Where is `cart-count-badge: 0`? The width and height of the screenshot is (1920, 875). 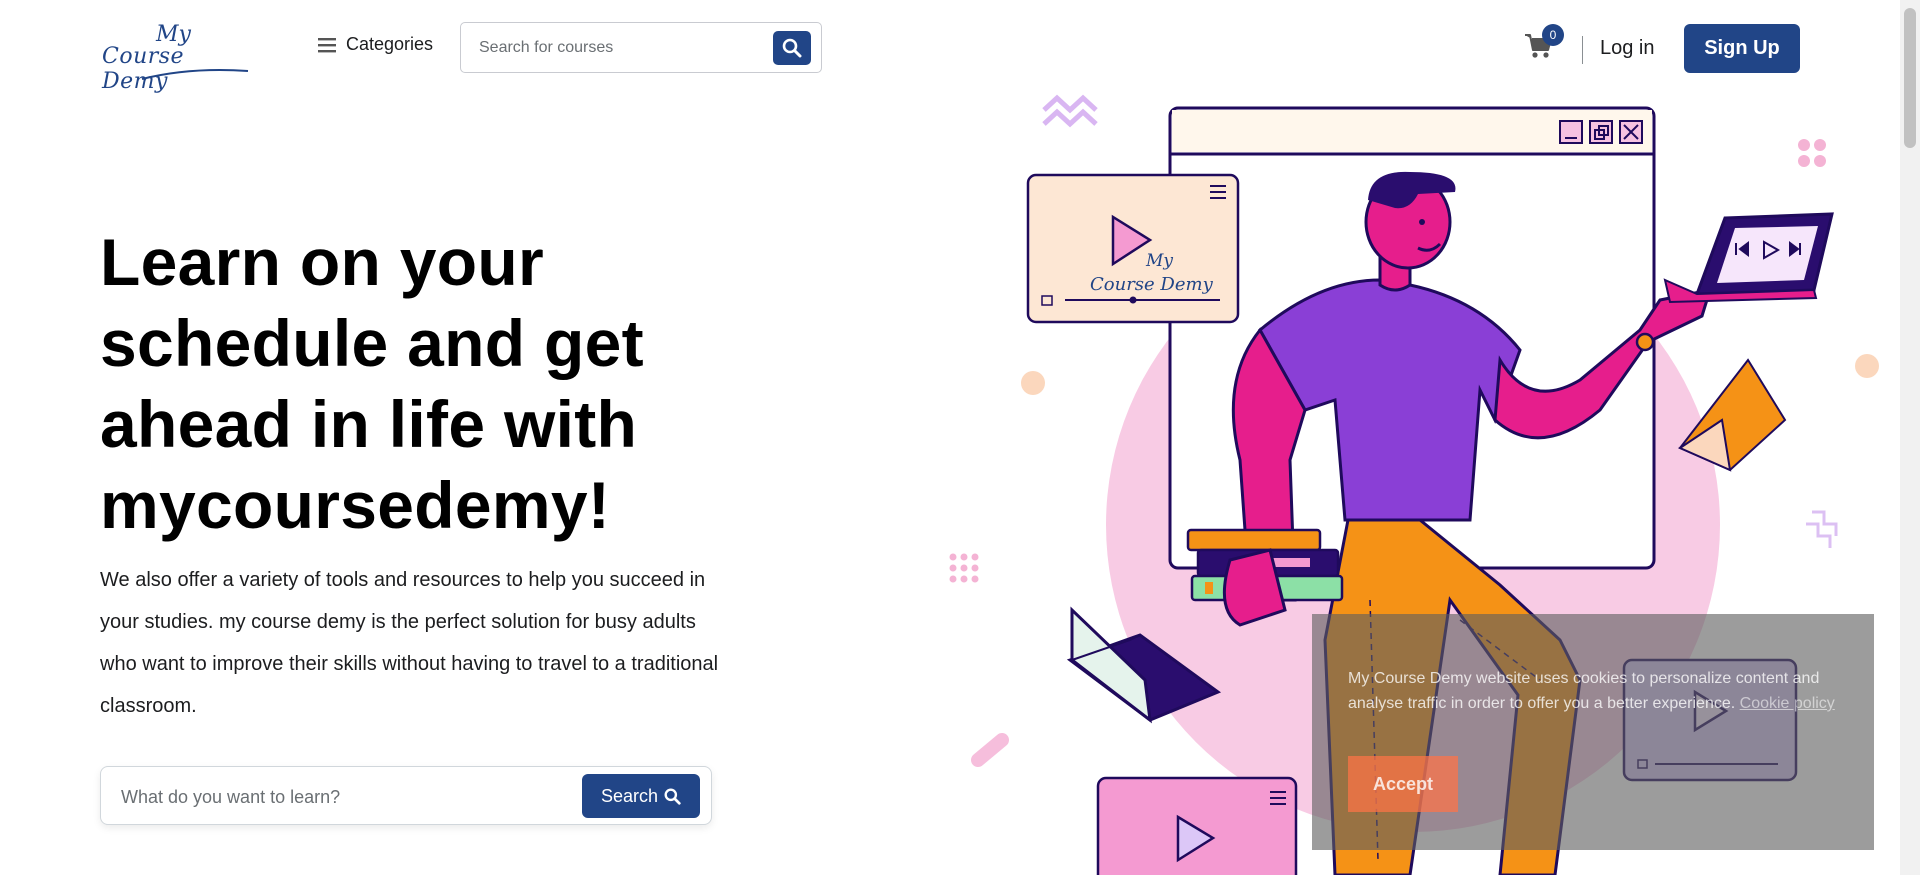
cart-count-badge: 0 is located at coordinates (1553, 35).